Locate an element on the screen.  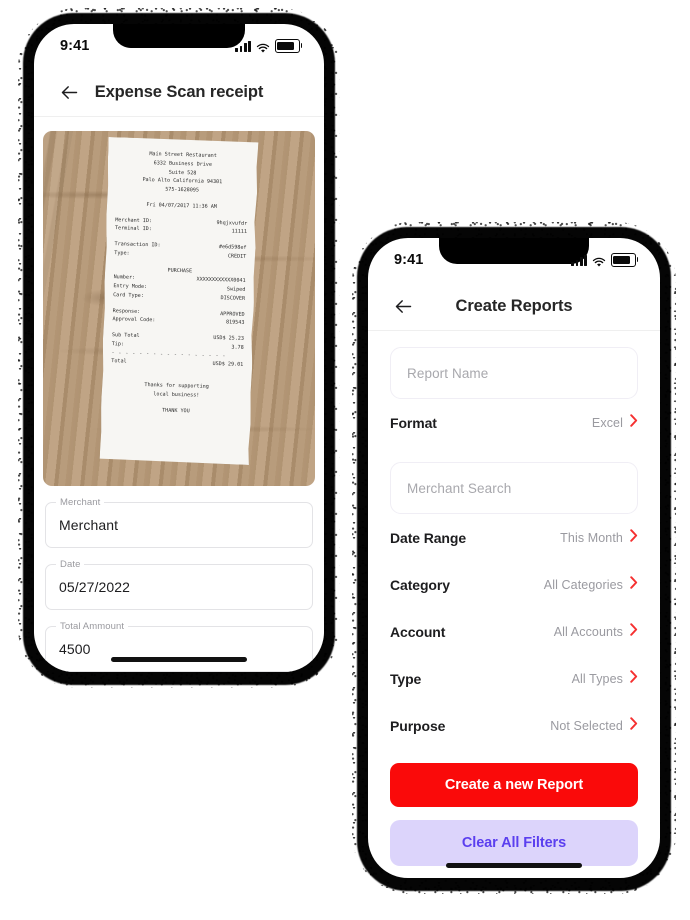
receipt-merchant-id-value: 9hqjxvufdr is located at coordinates (232, 223).